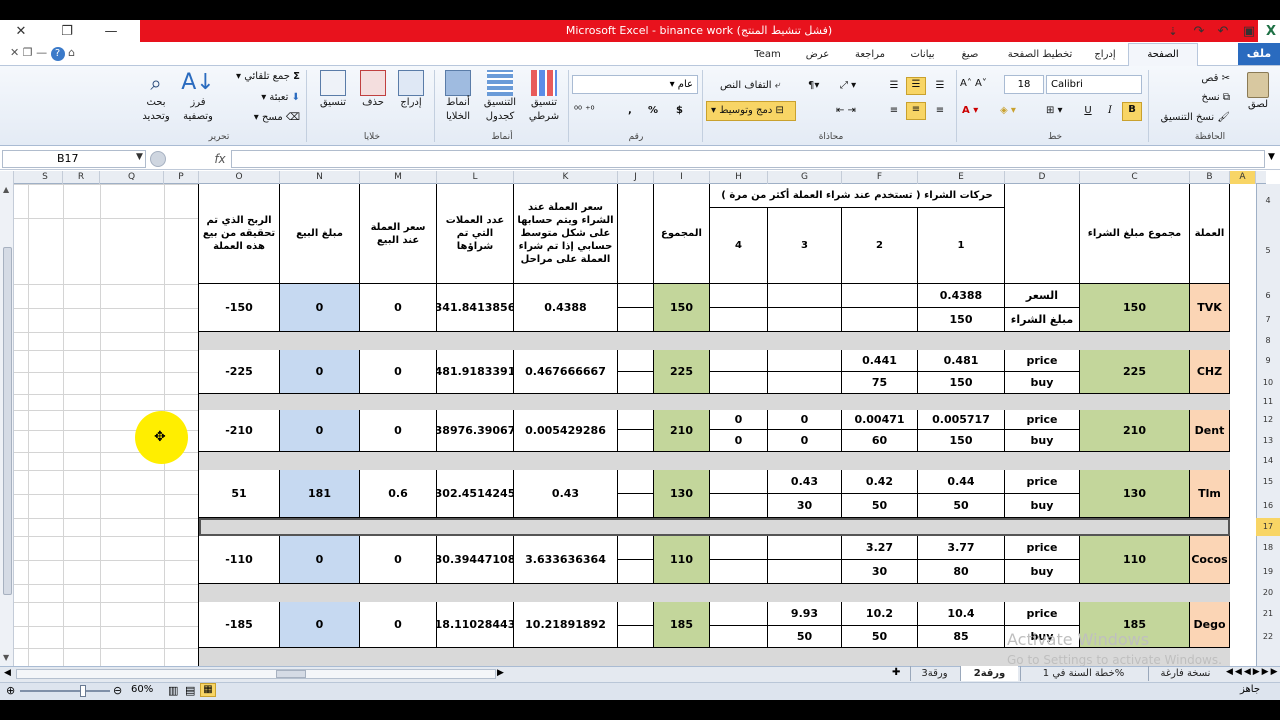 The width and height of the screenshot is (1280, 720). I want to click on sum-cell: 150, so click(682, 308).